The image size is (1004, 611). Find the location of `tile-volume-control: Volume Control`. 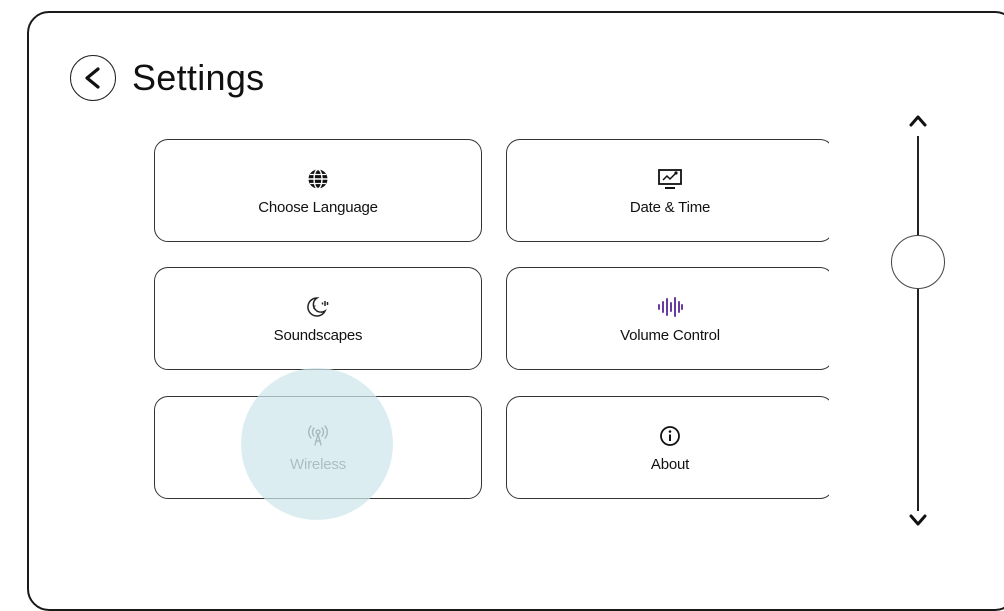

tile-volume-control: Volume Control is located at coordinates (667, 318).